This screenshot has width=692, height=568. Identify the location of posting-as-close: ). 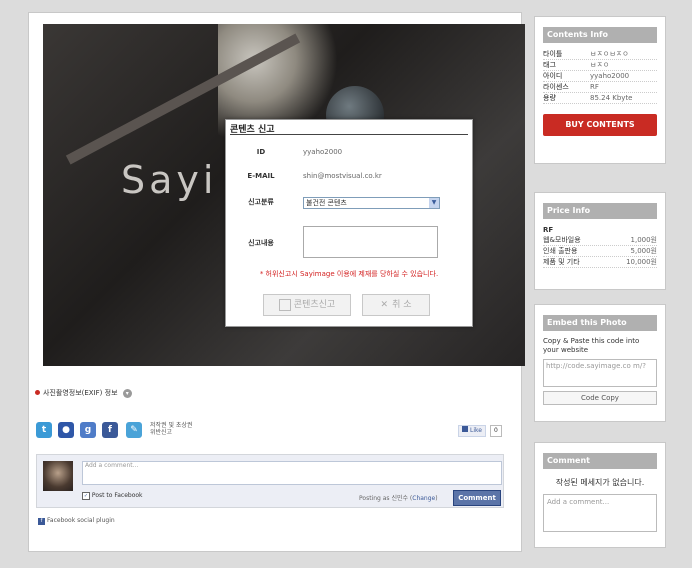
(436, 498).